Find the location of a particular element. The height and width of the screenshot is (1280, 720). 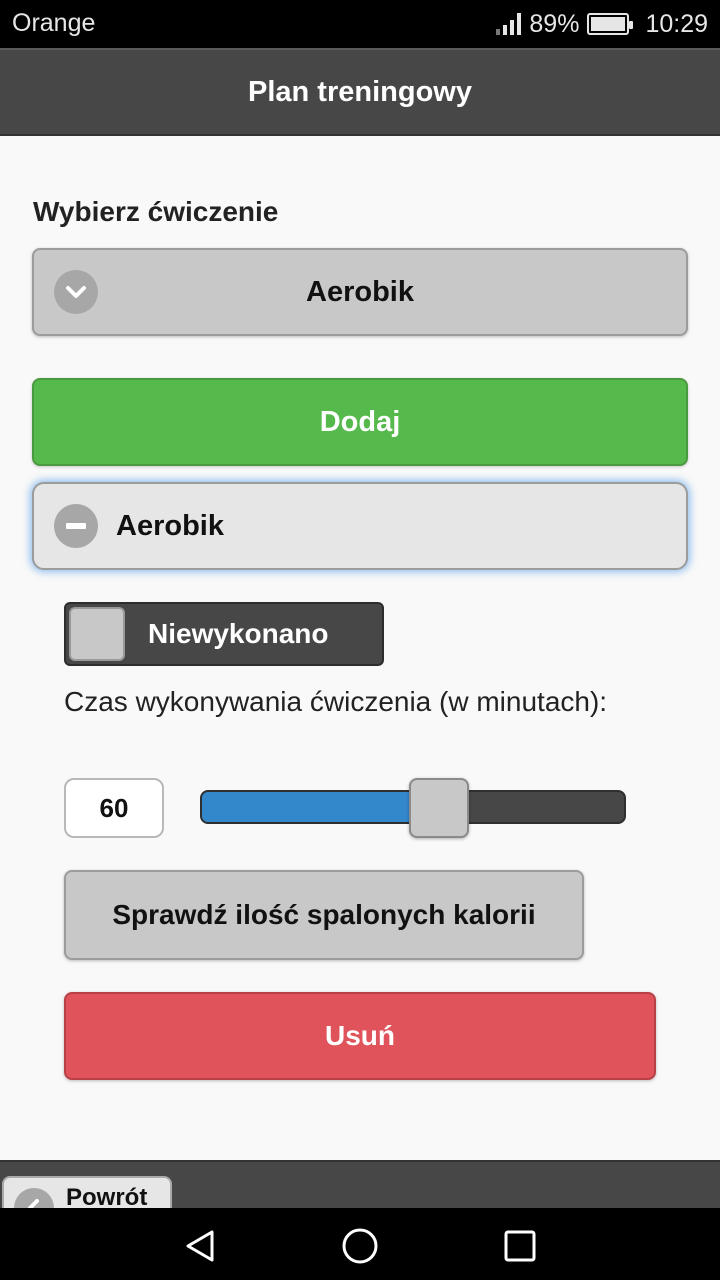

exercise-select-value: Aerobik is located at coordinates (360, 292).